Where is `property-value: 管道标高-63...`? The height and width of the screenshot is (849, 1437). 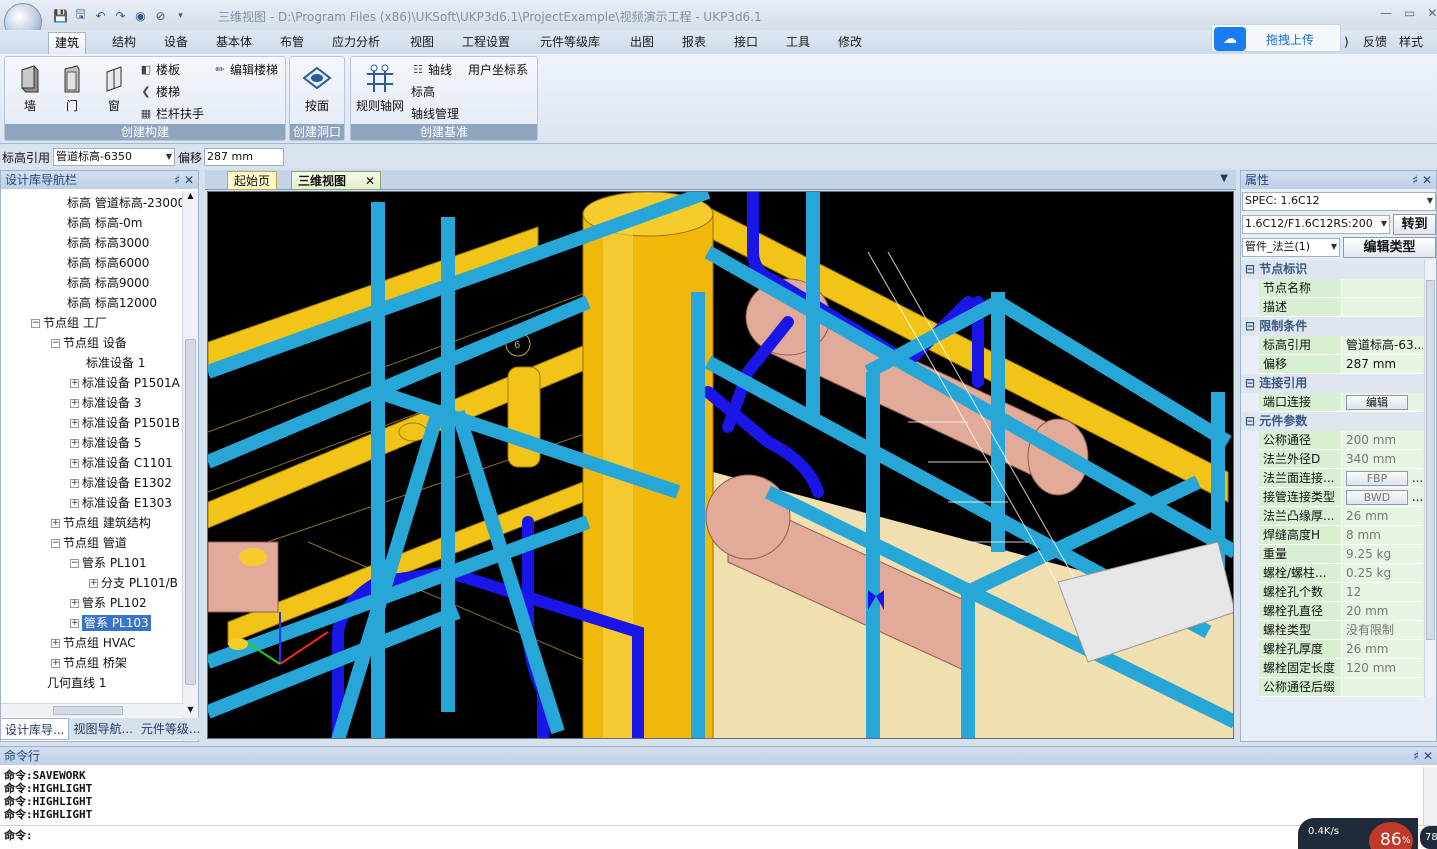 property-value: 管道标高-63... is located at coordinates (1382, 345).